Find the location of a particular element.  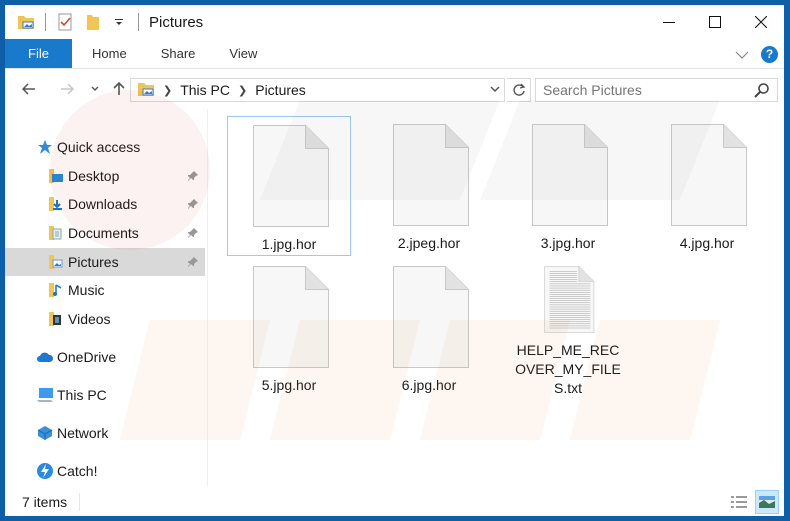

text-file-icon is located at coordinates (569, 299).